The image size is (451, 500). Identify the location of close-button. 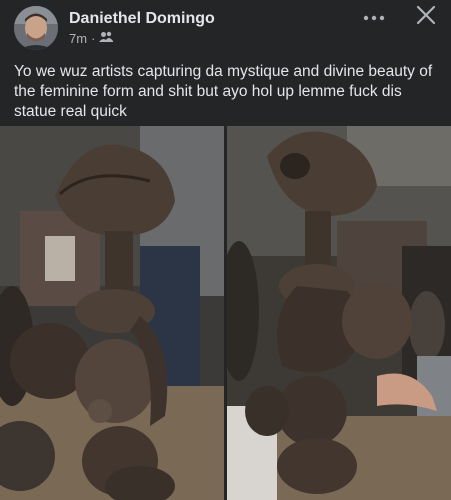
(426, 17).